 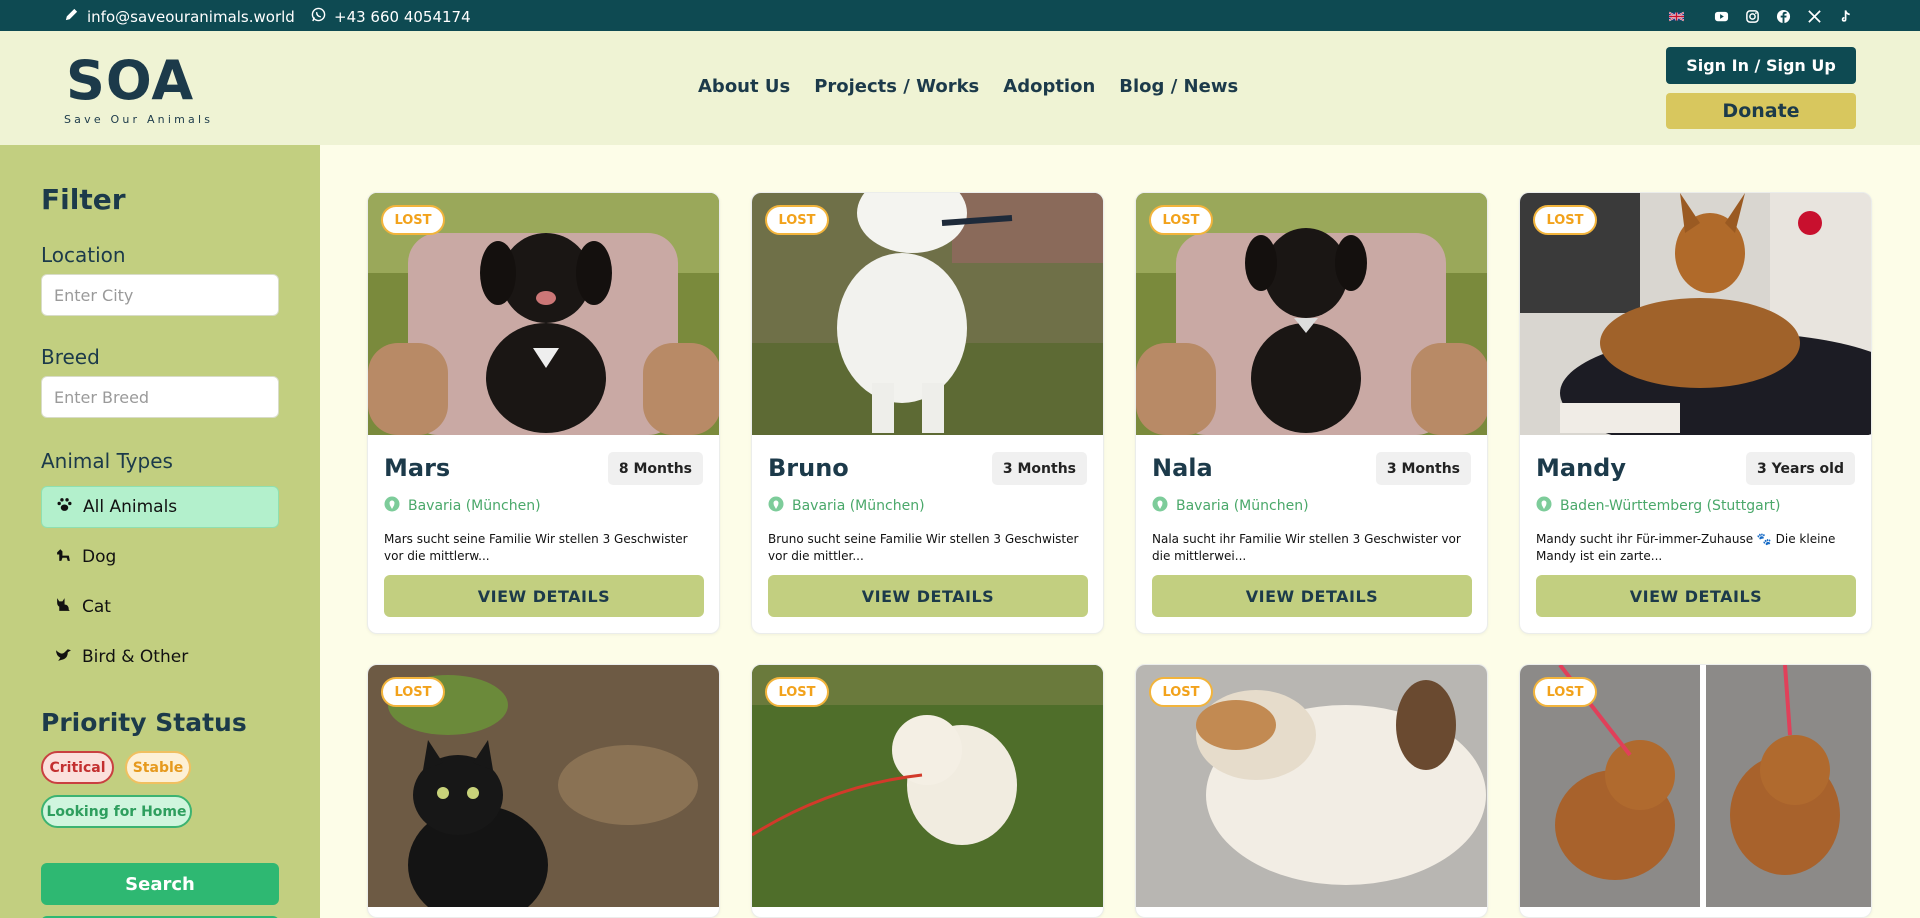 What do you see at coordinates (160, 607) in the screenshot?
I see `type-cat: Cat` at bounding box center [160, 607].